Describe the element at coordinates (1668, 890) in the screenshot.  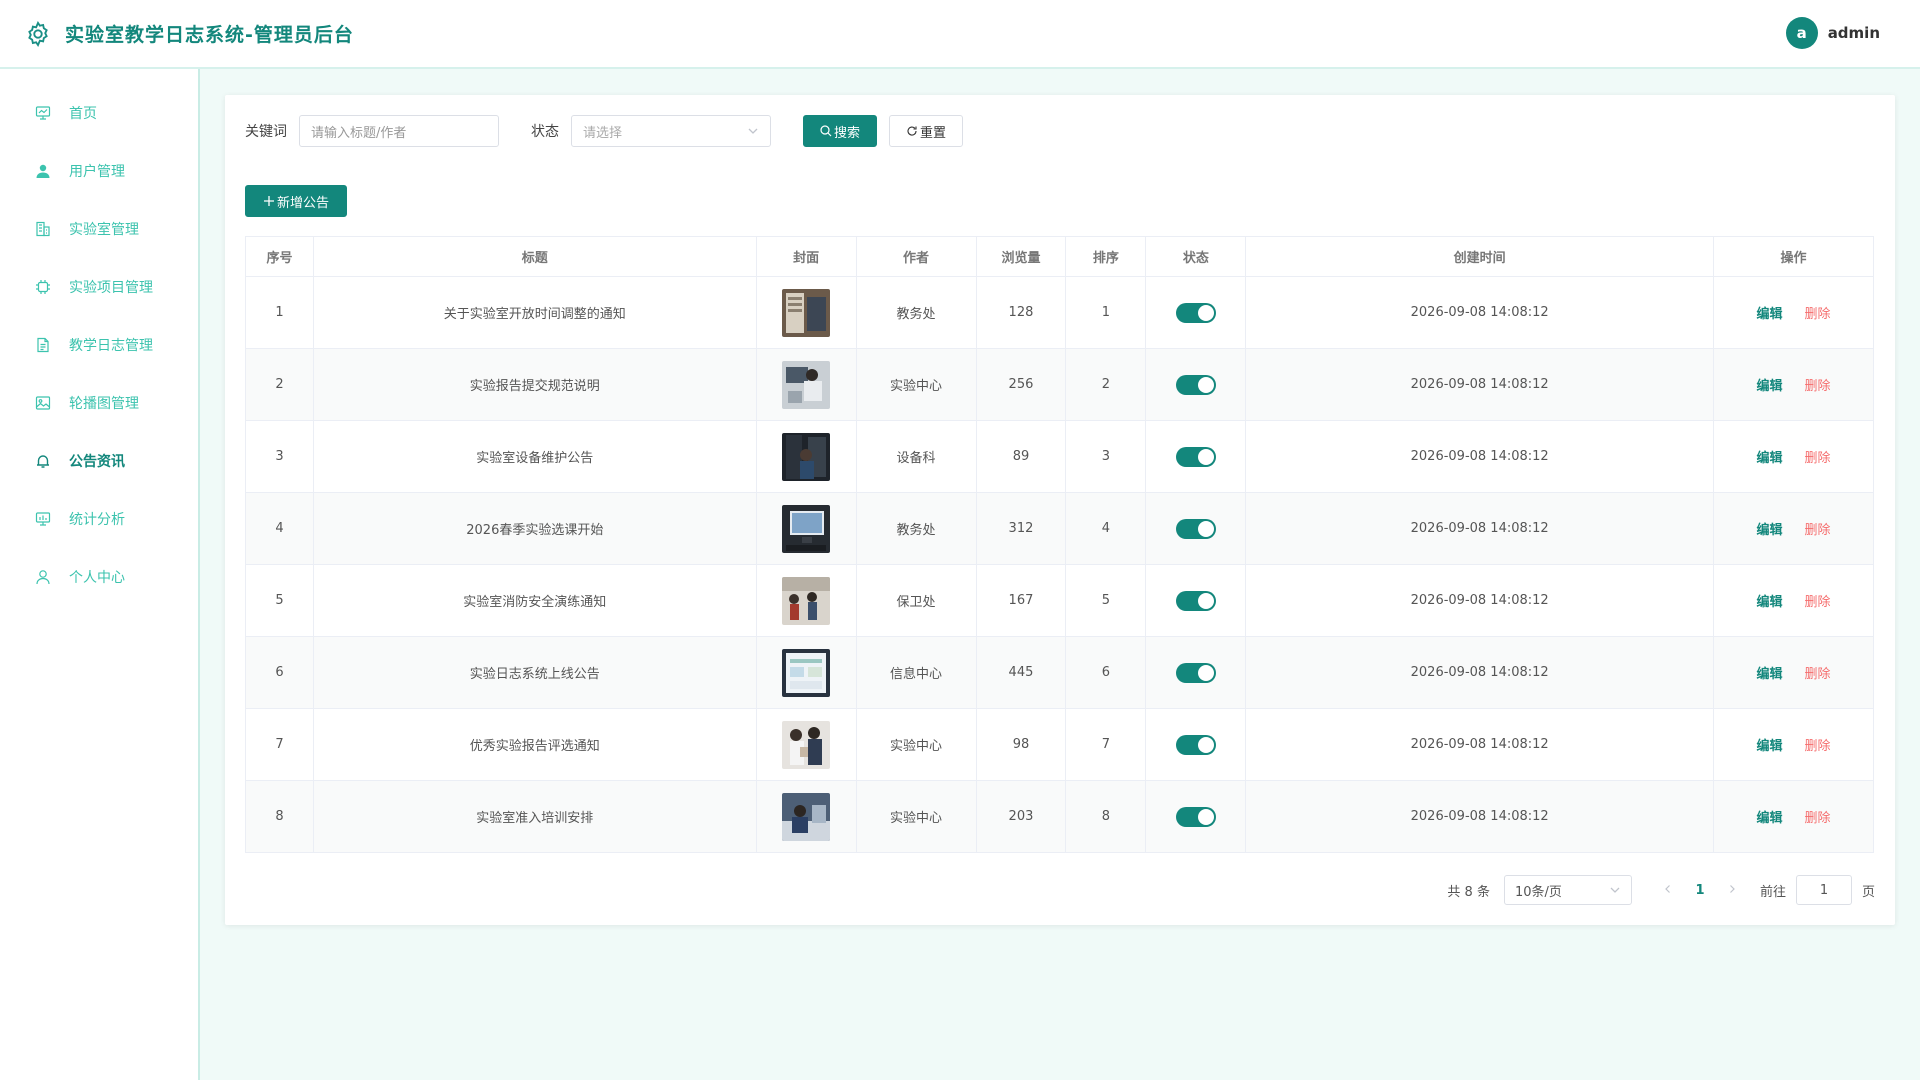
I see `prev-page-button` at that location.